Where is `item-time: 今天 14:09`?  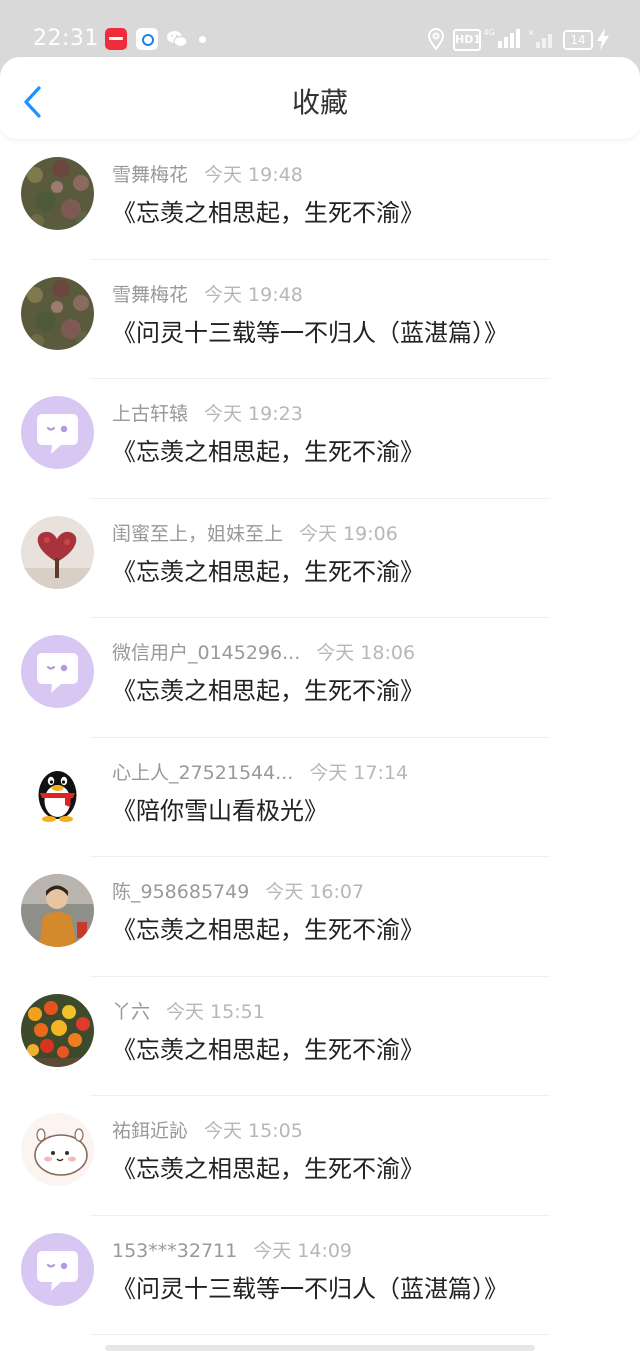
item-time: 今天 14:09 is located at coordinates (303, 1250).